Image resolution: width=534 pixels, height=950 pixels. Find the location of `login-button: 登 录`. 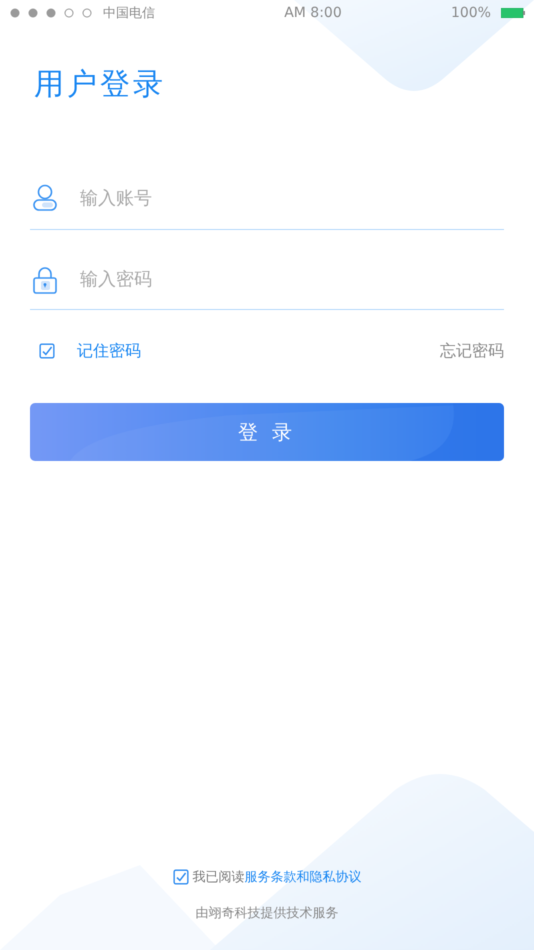

login-button: 登 录 is located at coordinates (267, 432).